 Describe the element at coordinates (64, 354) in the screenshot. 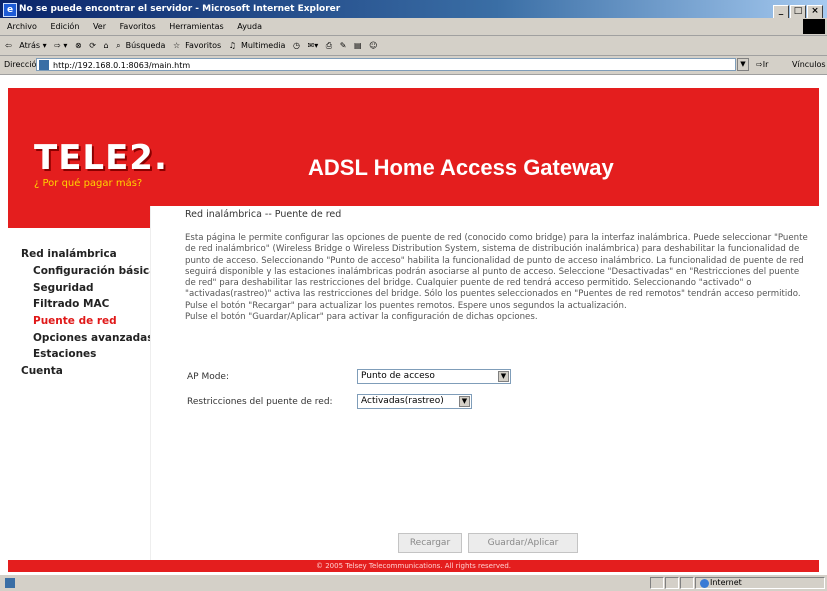

I see `nav-estaciones: Estaciones` at that location.